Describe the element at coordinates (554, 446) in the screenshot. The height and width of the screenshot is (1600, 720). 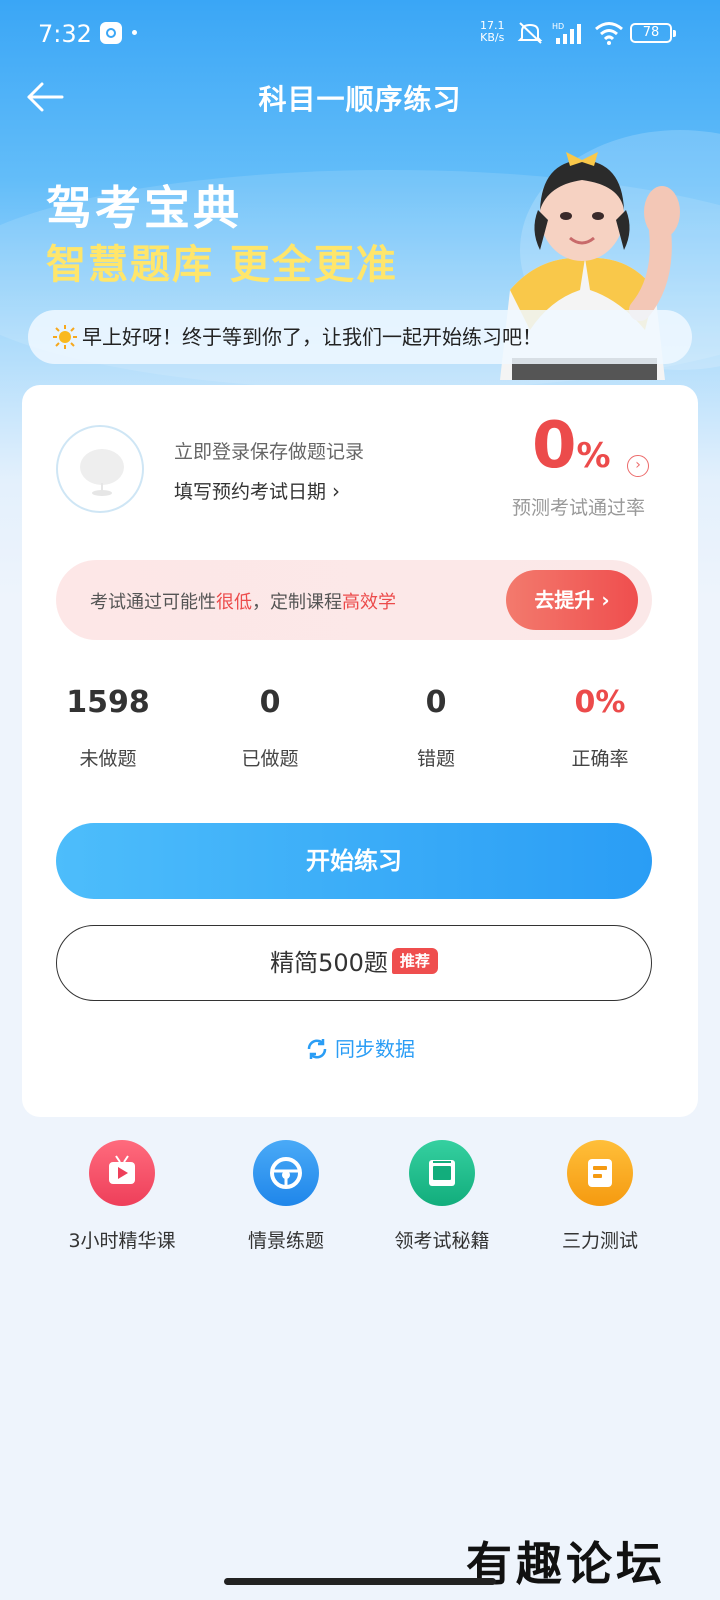
I see `pass-rate-value: 0` at that location.